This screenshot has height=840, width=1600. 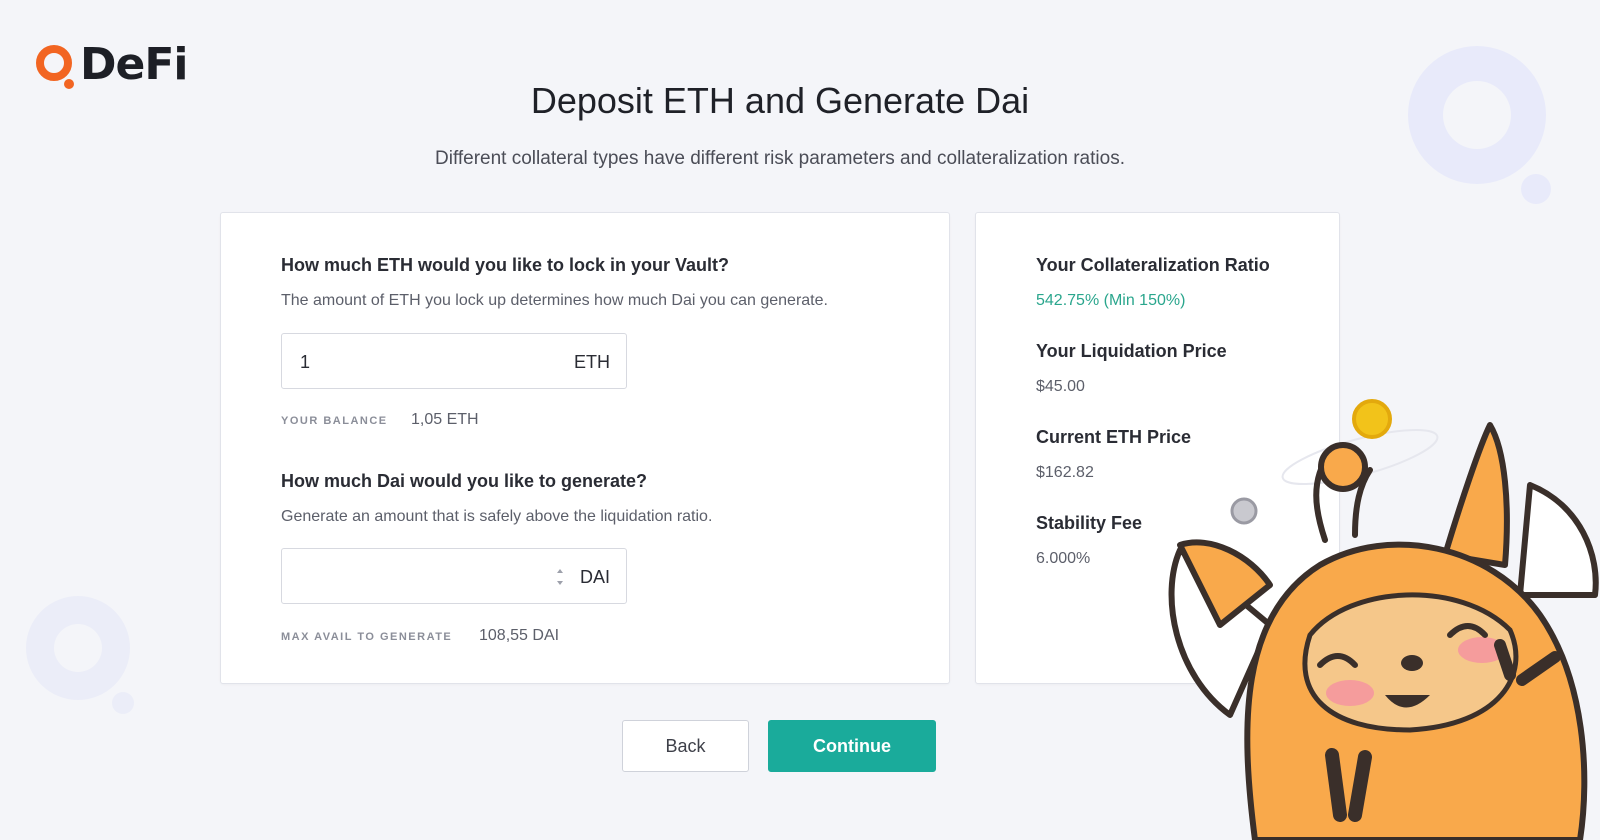 I want to click on stability-fee-value: 6.000%, so click(x=1063, y=558).